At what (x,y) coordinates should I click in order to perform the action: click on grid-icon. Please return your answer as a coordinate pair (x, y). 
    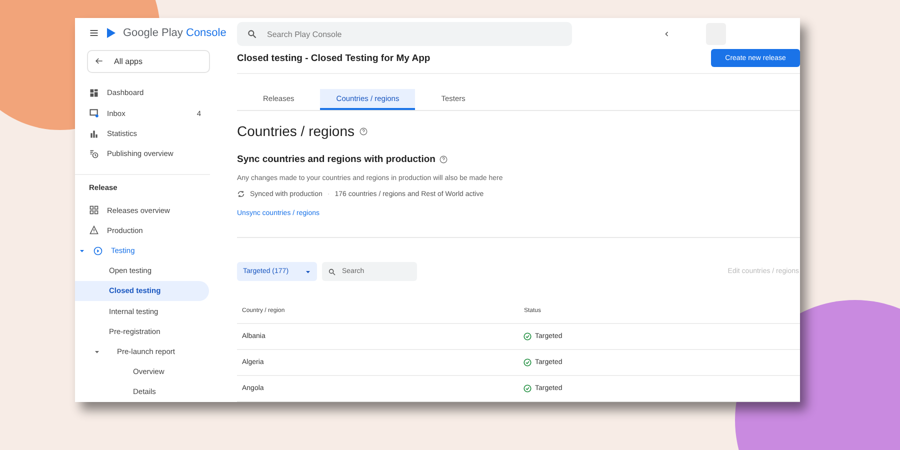
    Looking at the image, I should click on (94, 210).